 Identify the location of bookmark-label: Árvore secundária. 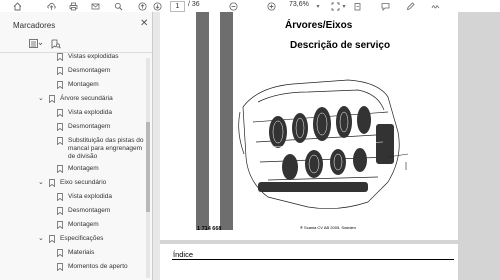
(86, 98).